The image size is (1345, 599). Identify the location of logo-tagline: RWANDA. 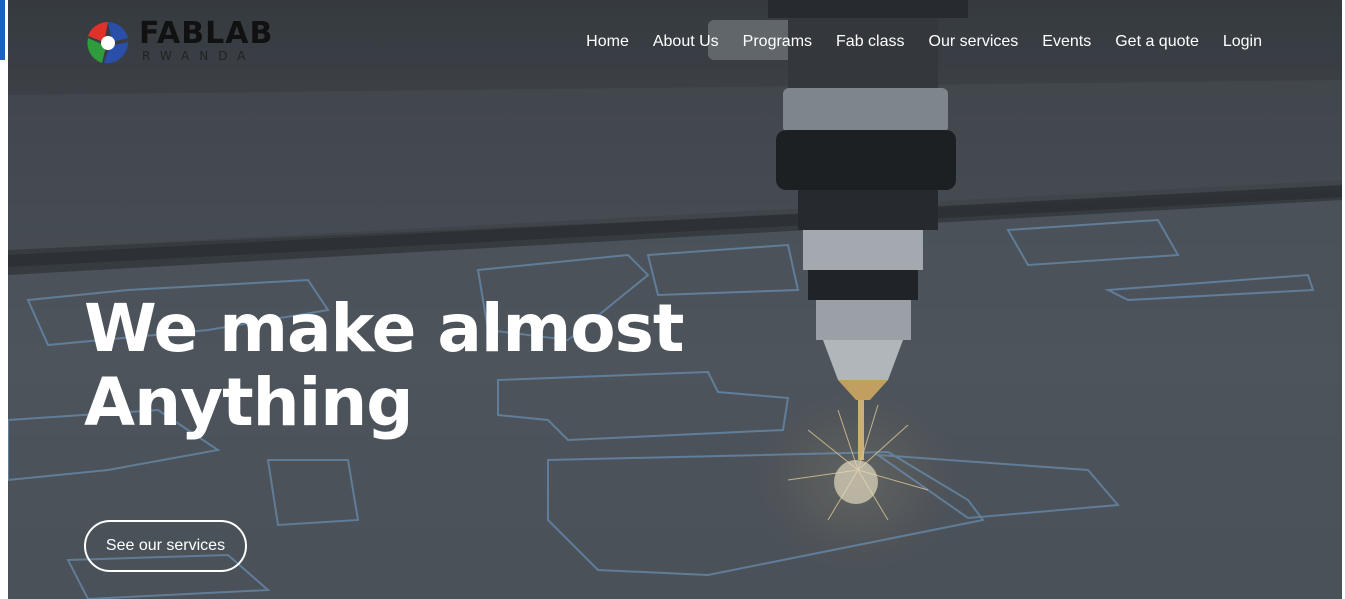
(199, 56).